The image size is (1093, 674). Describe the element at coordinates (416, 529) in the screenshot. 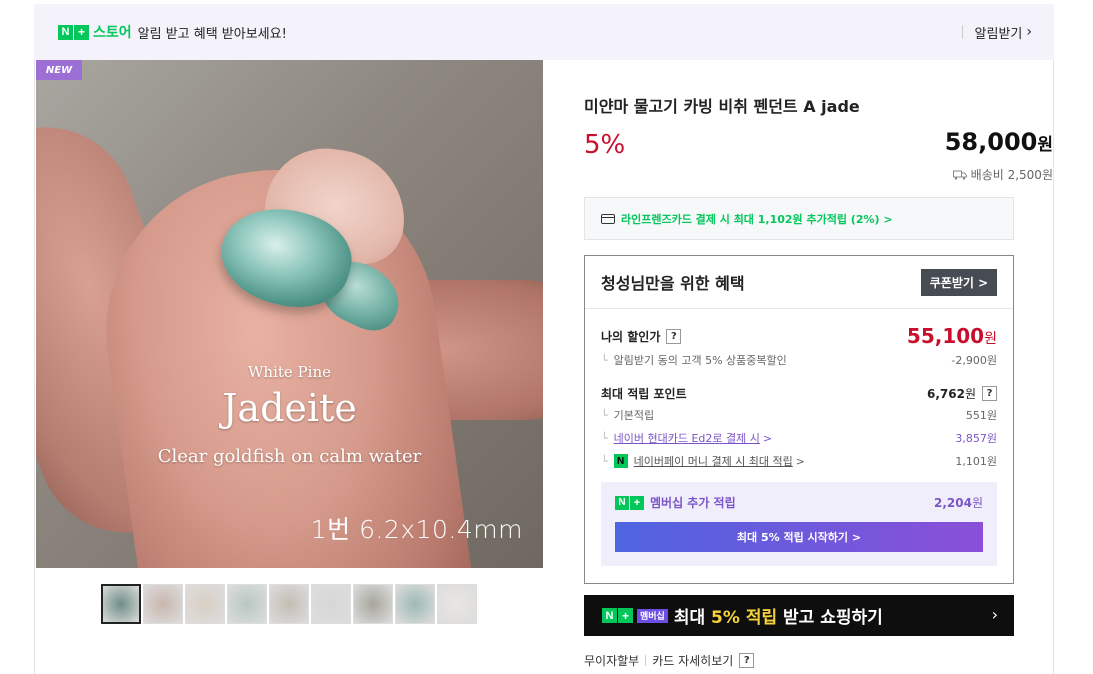

I see `photo-size-text: 1번 6.2x10.4mm` at that location.